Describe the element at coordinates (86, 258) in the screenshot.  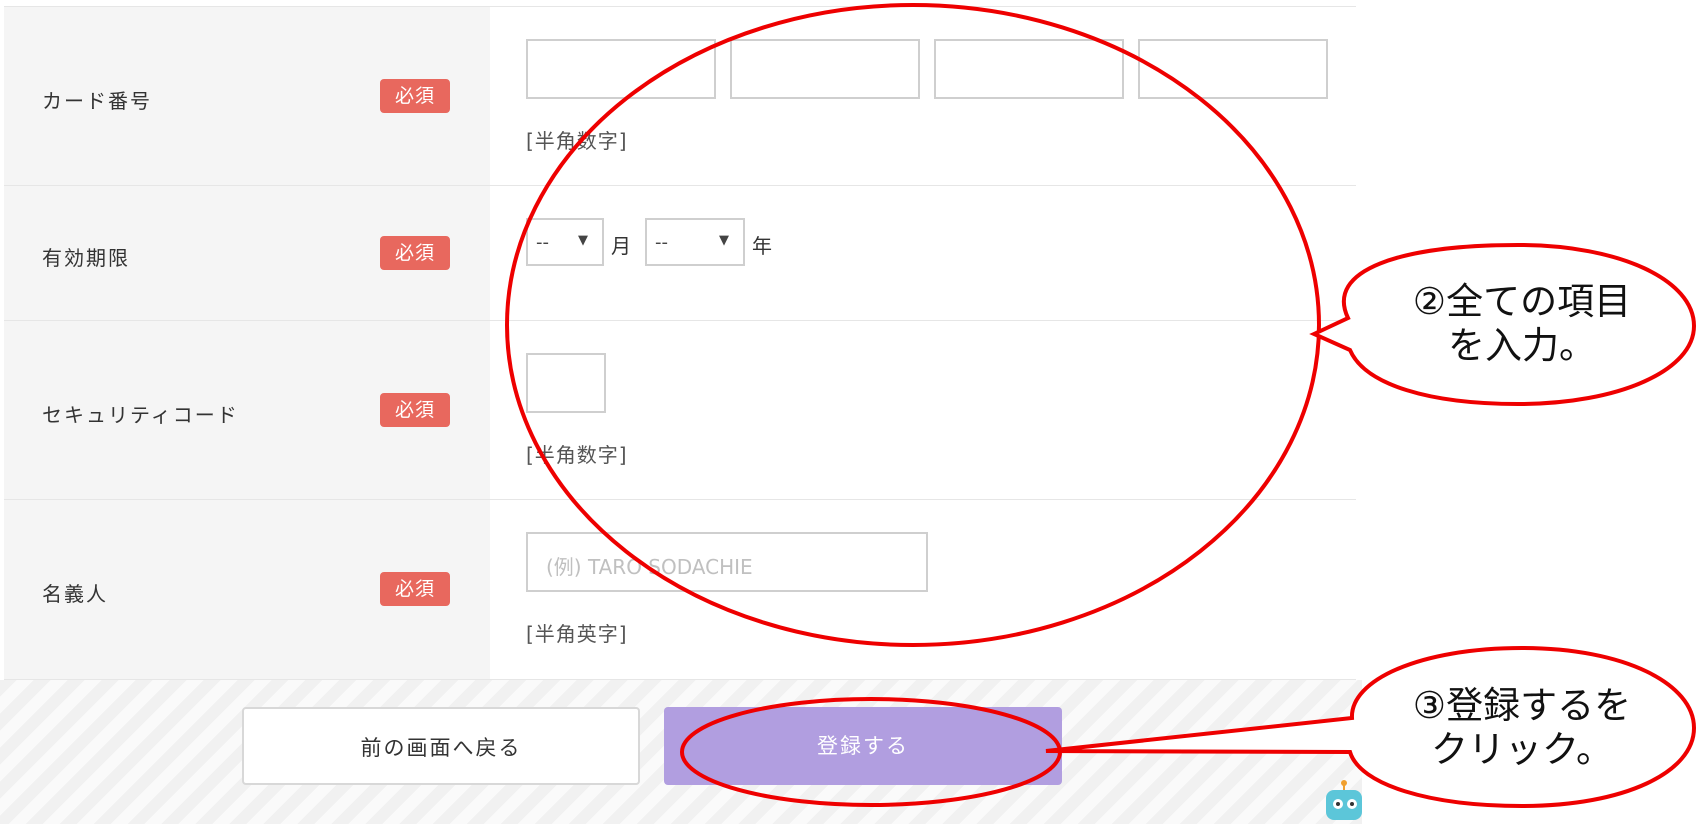
I see `field-label-expiry: 有効期限` at that location.